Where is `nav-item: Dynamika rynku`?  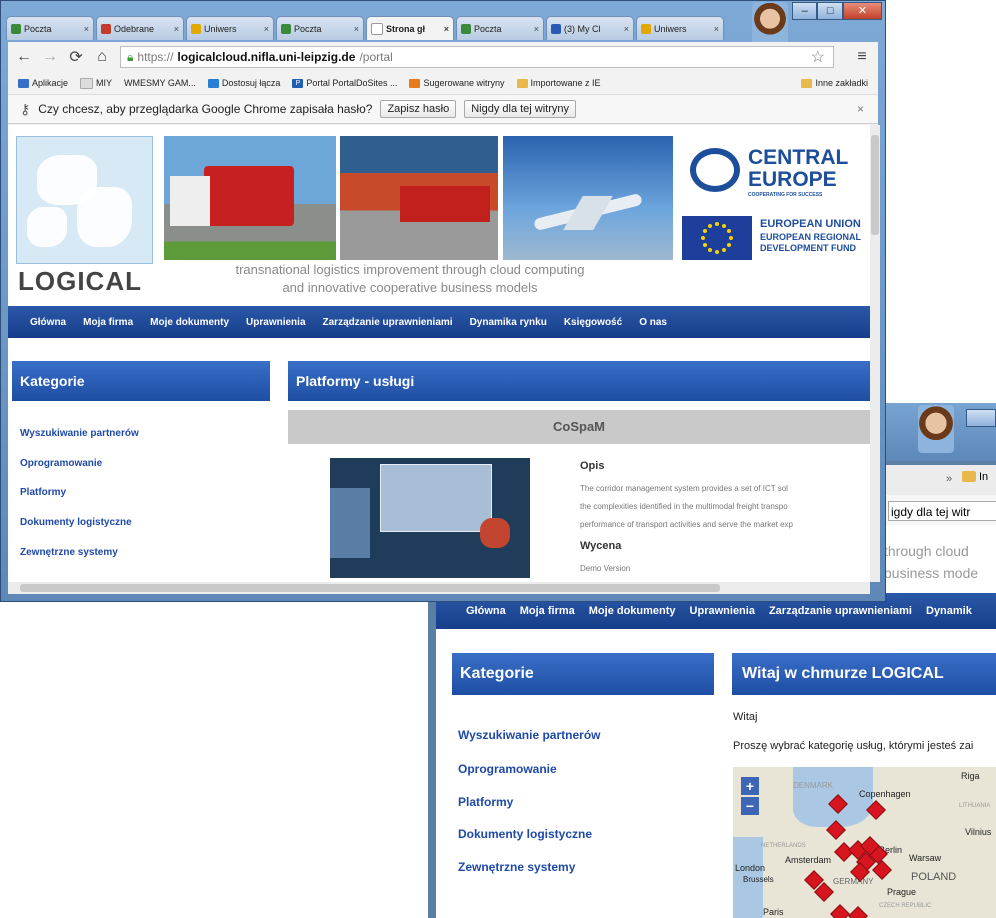
nav-item: Dynamika rynku is located at coordinates (508, 322).